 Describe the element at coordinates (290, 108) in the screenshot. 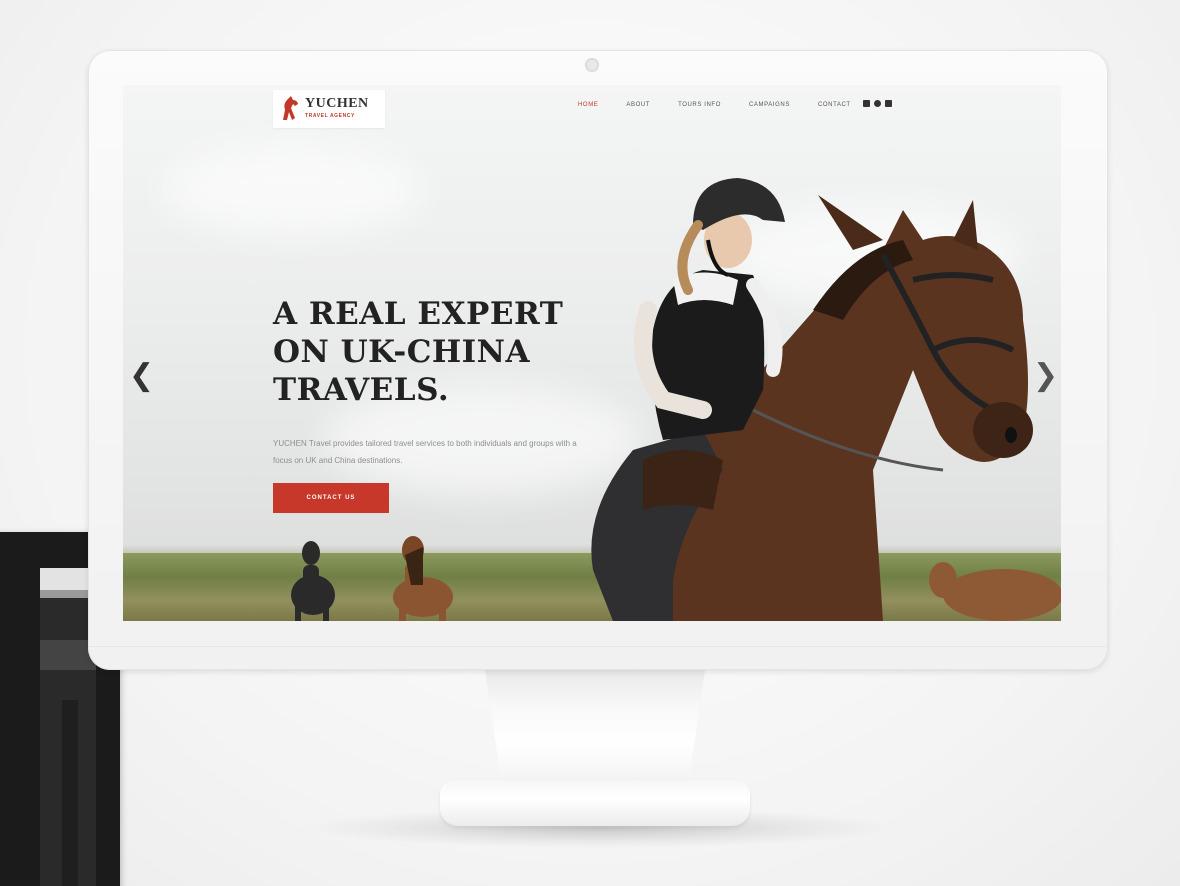

I see `horse-logo-icon` at that location.